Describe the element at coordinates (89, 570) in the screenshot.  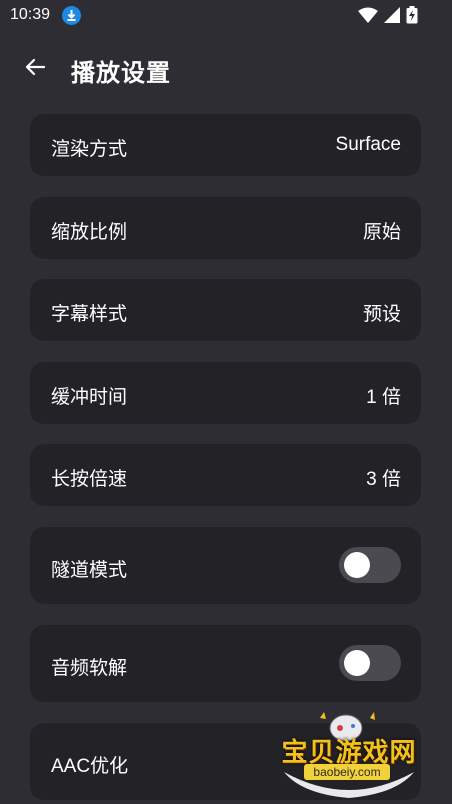
I see `setting-label: 隧道模式` at that location.